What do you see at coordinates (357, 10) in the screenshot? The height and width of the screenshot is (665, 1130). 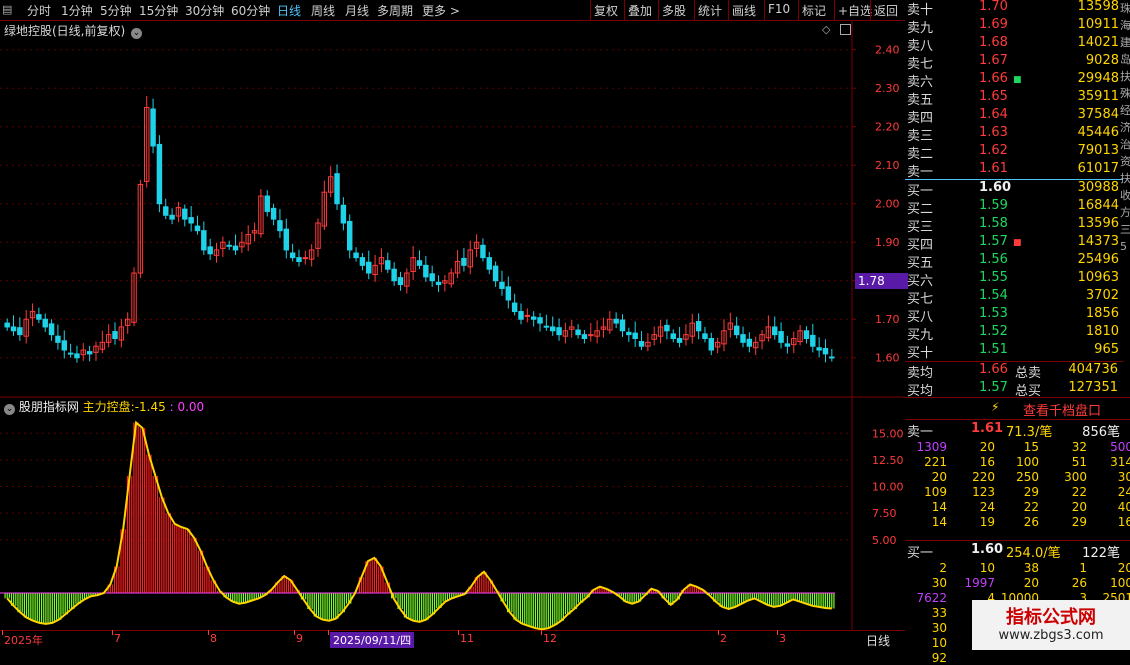 I see `tab-8: 月线` at bounding box center [357, 10].